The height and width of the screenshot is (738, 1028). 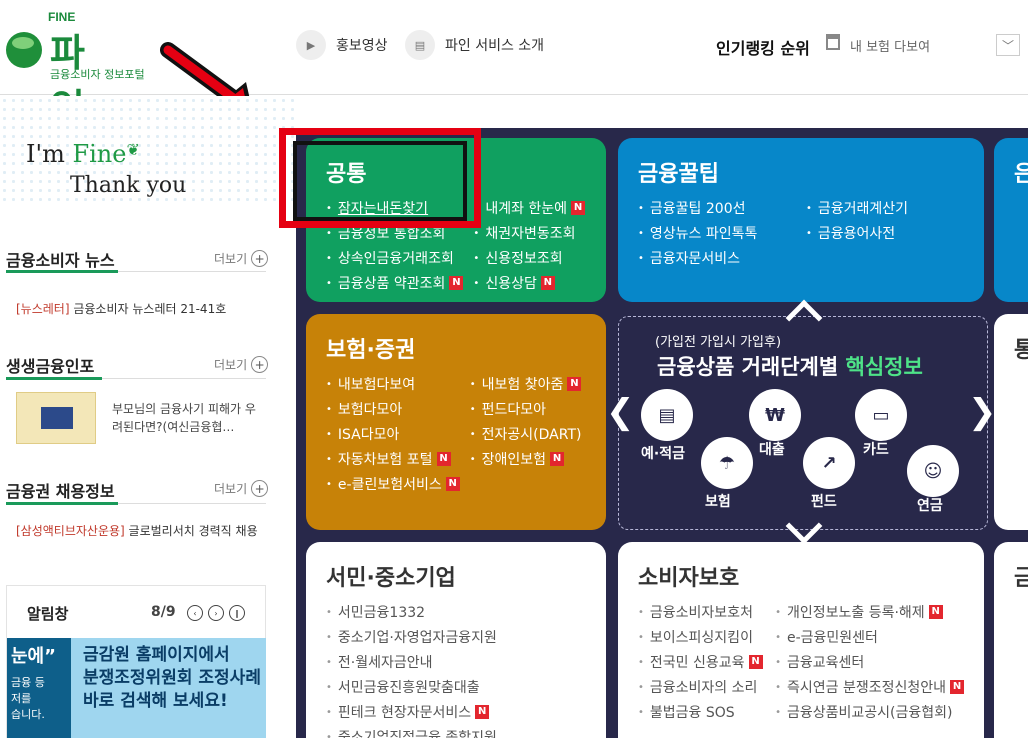 I want to click on card-common-item: 신용정보조회, so click(x=529, y=258).